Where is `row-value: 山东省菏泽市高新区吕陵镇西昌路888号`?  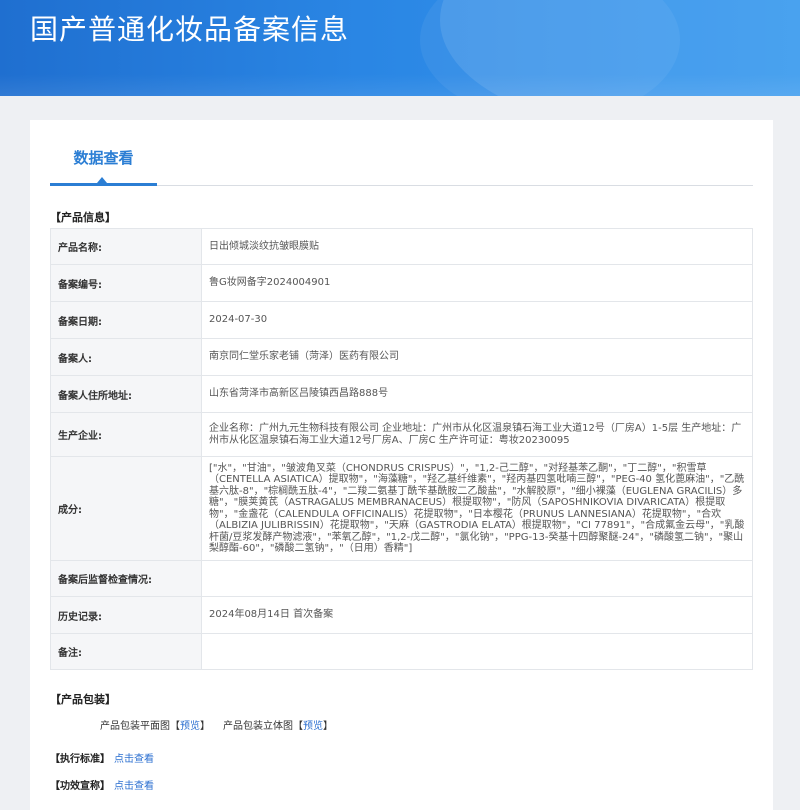 row-value: 山东省菏泽市高新区吕陵镇西昌路888号 is located at coordinates (477, 394).